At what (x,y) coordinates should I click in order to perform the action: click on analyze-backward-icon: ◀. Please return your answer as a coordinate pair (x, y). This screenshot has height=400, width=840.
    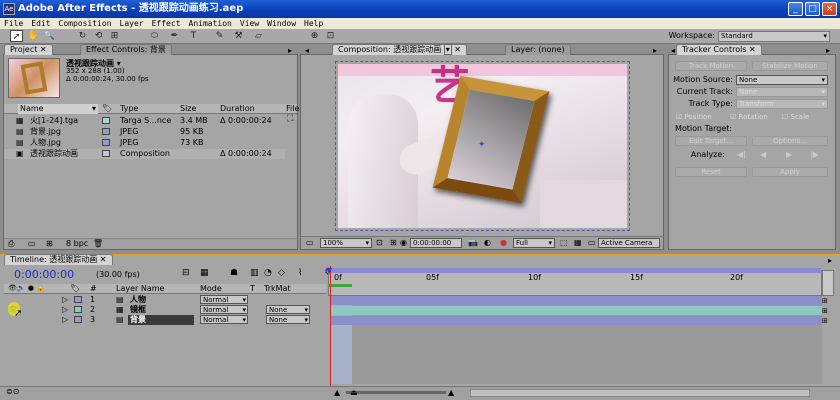
    Looking at the image, I should click on (763, 154).